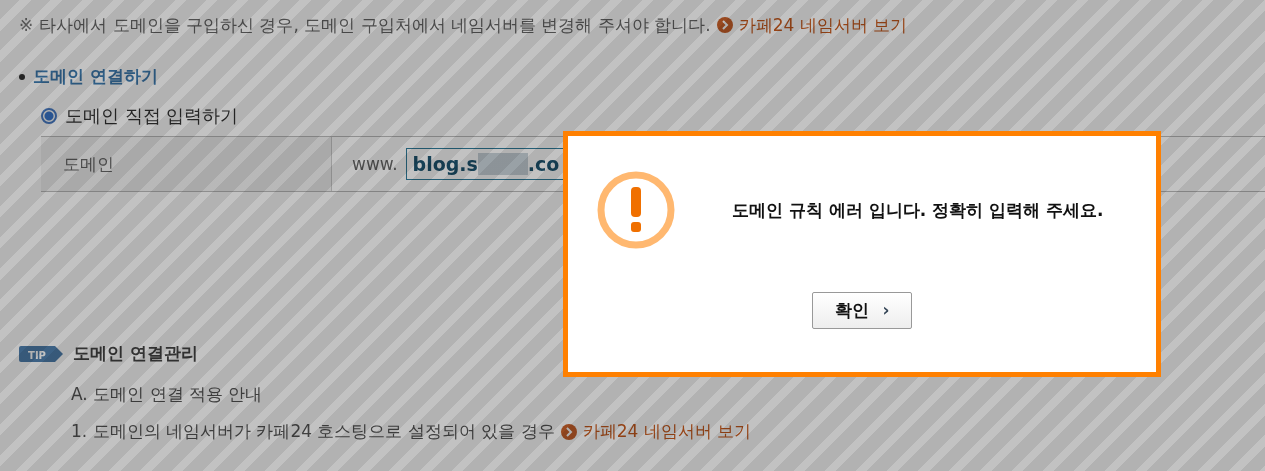 The width and height of the screenshot is (1265, 471). Describe the element at coordinates (375, 25) in the screenshot. I see `notice-text: 타사에서 도메인을 구입하신 경우, 도메인 구입처에서 네임서버를 변경해 주셔야 합니다.` at that location.